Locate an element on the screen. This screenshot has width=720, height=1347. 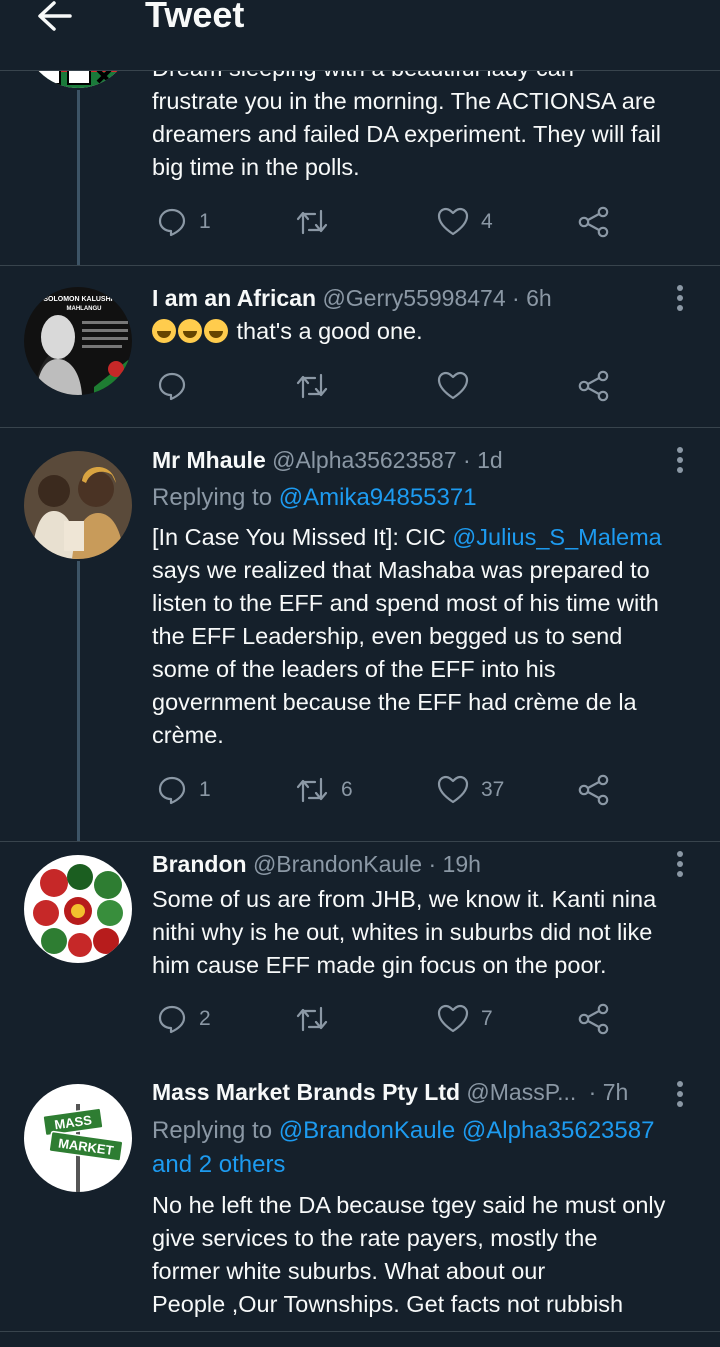
tweet-text: that's a good one. is located at coordinates (429, 331).